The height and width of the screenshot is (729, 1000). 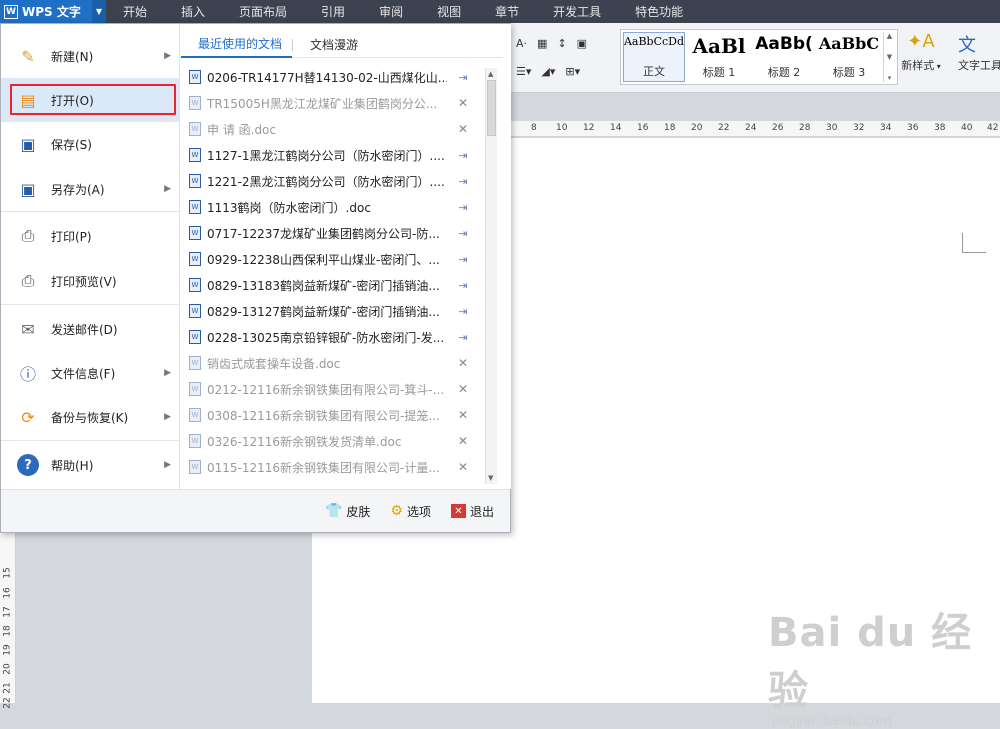 I want to click on text-tool-button: 文 文字工具, so click(x=979, y=52).